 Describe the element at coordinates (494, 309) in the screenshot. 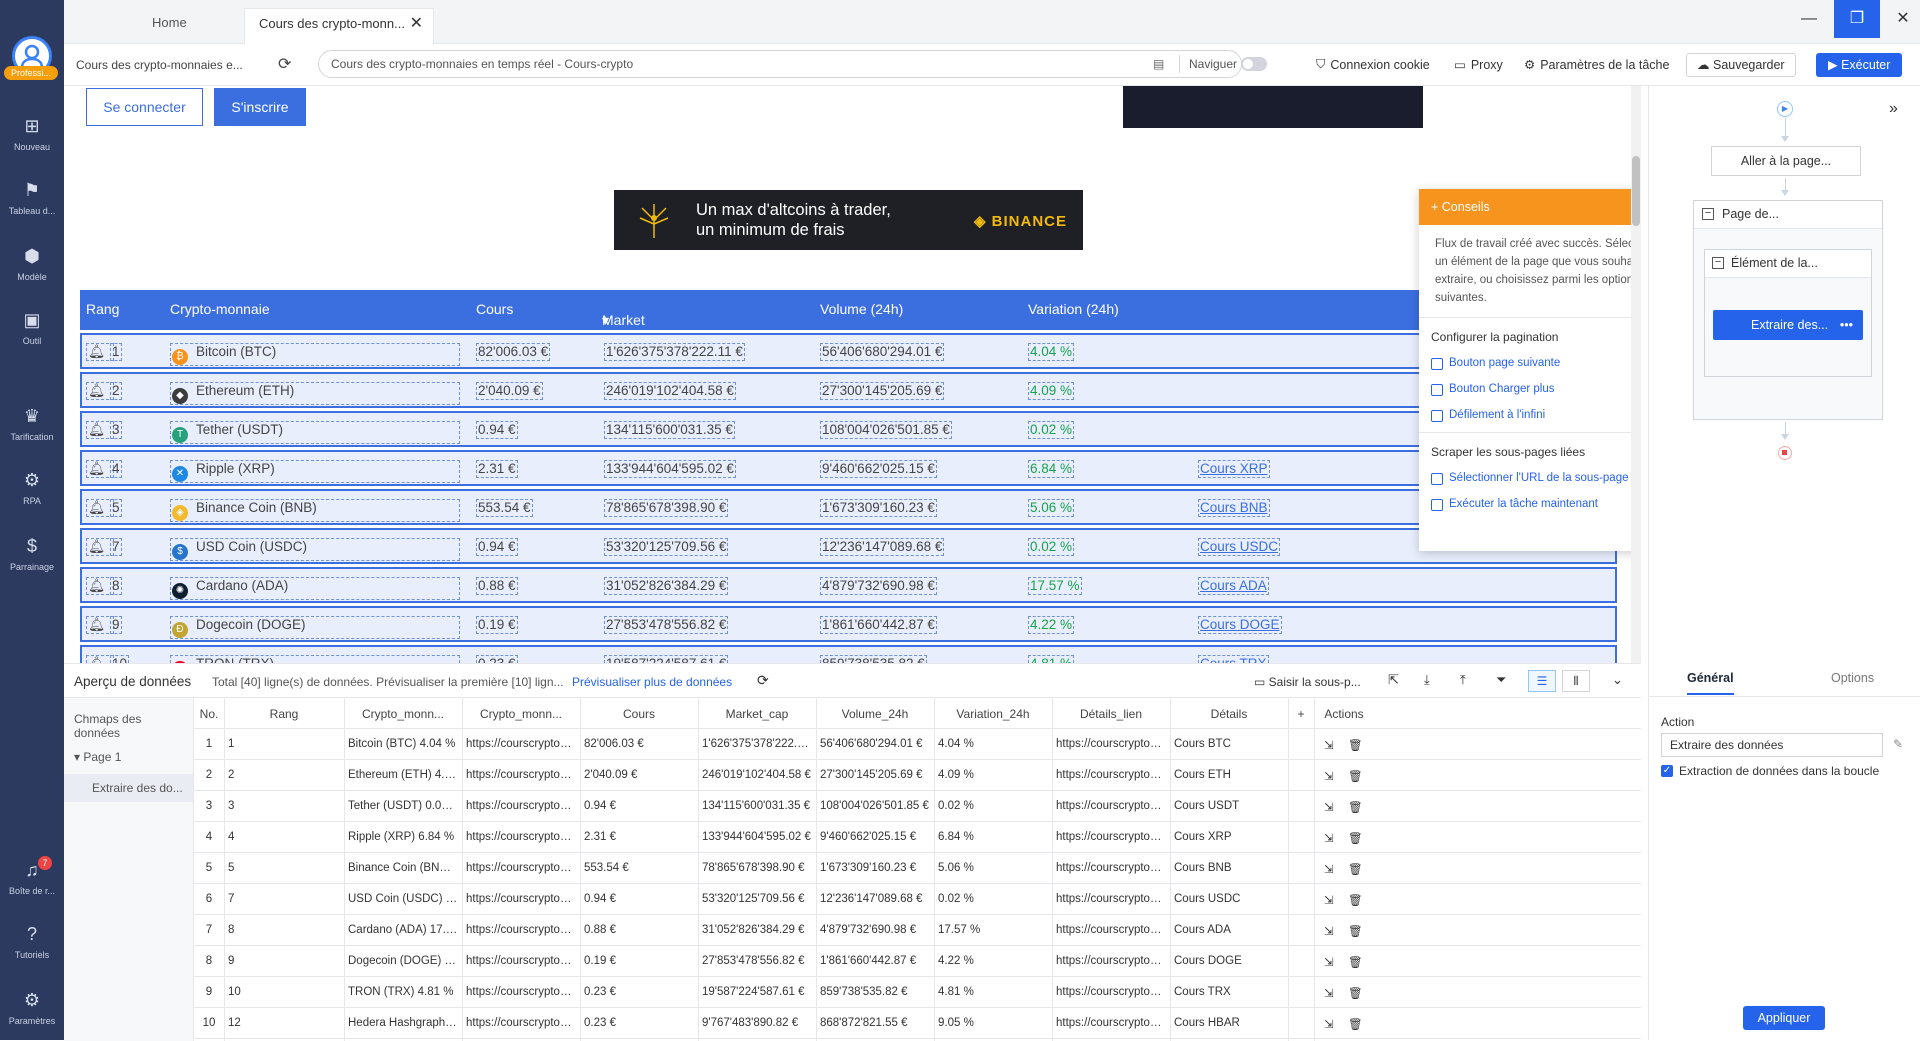

I see `header-price: Cours` at that location.